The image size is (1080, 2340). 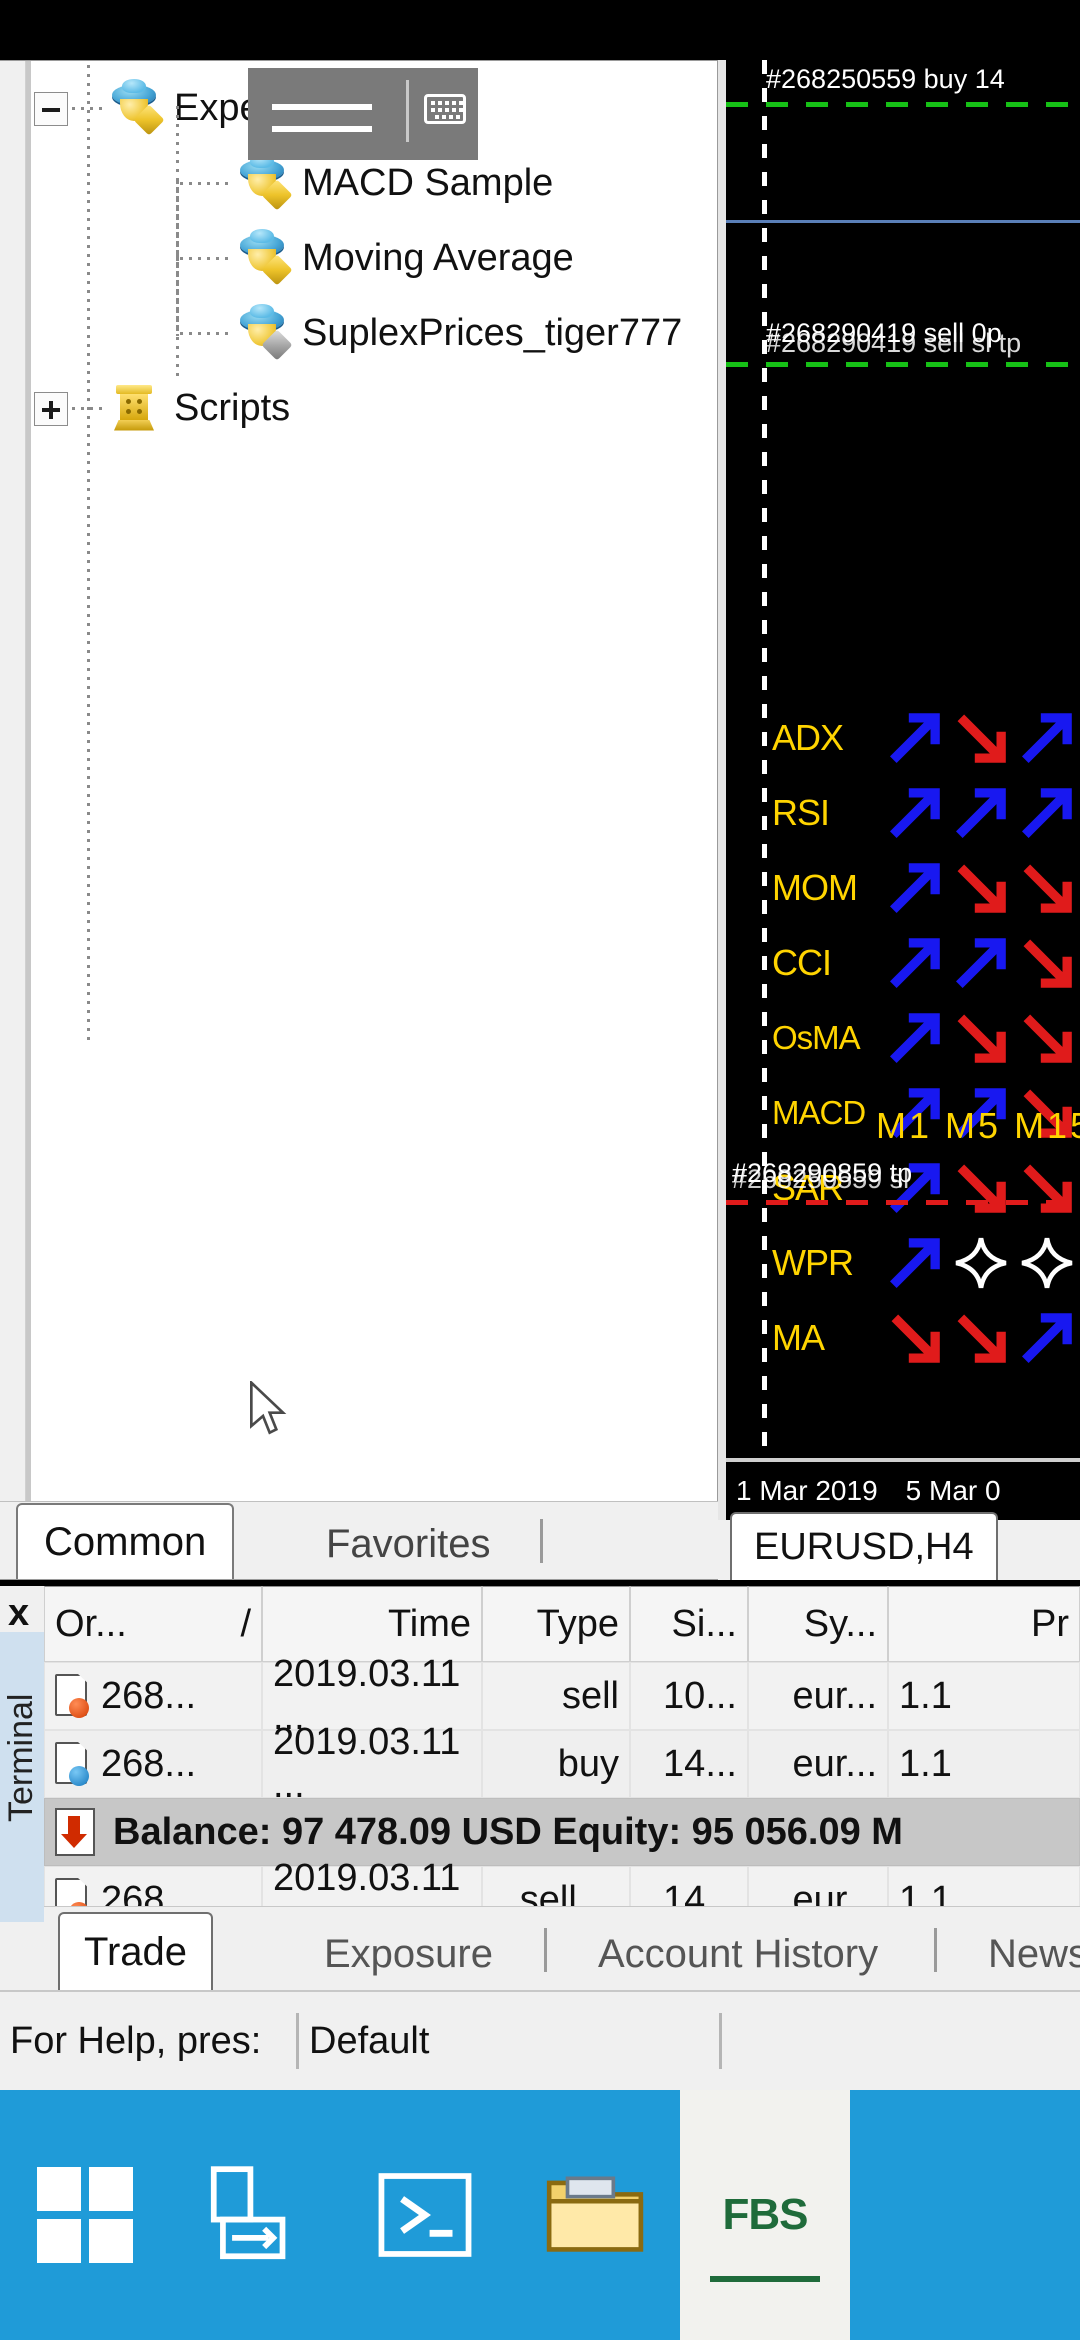 I want to click on tree-item-label: SuplexPrices_tiger777, so click(x=492, y=333).